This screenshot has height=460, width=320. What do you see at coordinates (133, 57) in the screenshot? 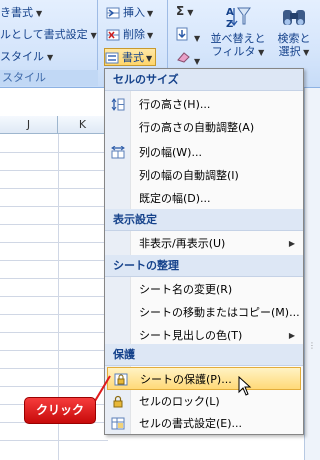
I see `format-label: 書式` at bounding box center [133, 57].